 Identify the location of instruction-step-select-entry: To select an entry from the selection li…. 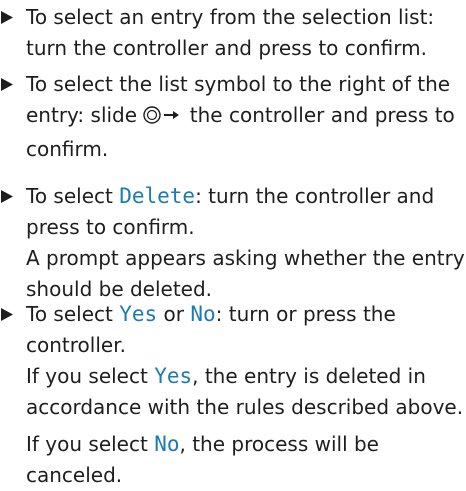
(228, 33).